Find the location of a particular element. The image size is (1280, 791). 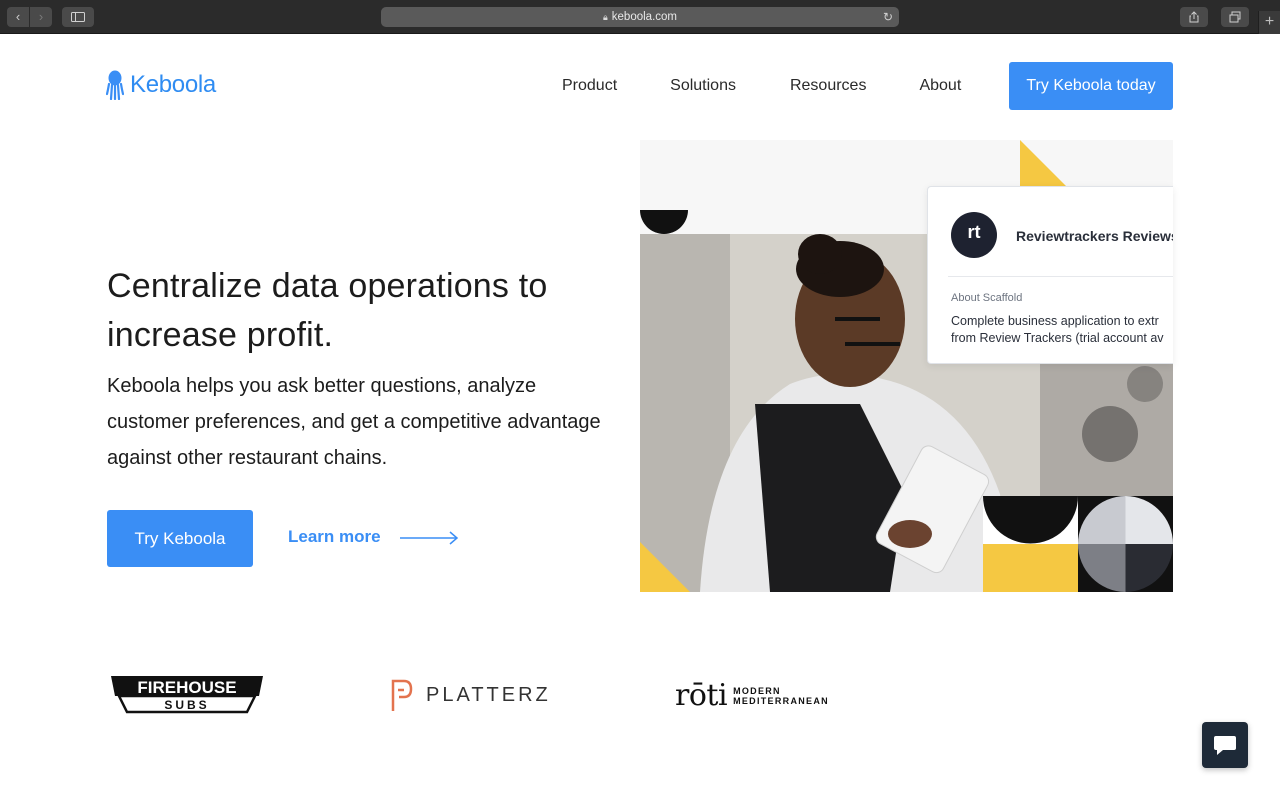

chat-bubble-icon is located at coordinates (1225, 745).